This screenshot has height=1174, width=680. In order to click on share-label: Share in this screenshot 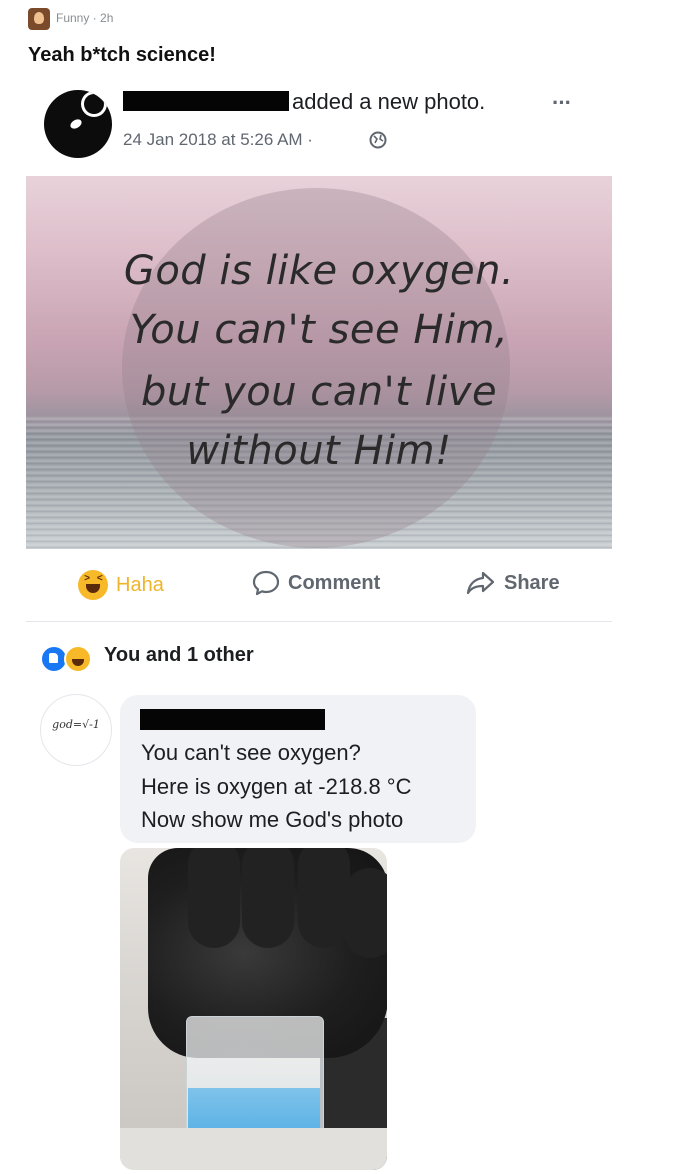, I will do `click(532, 582)`.